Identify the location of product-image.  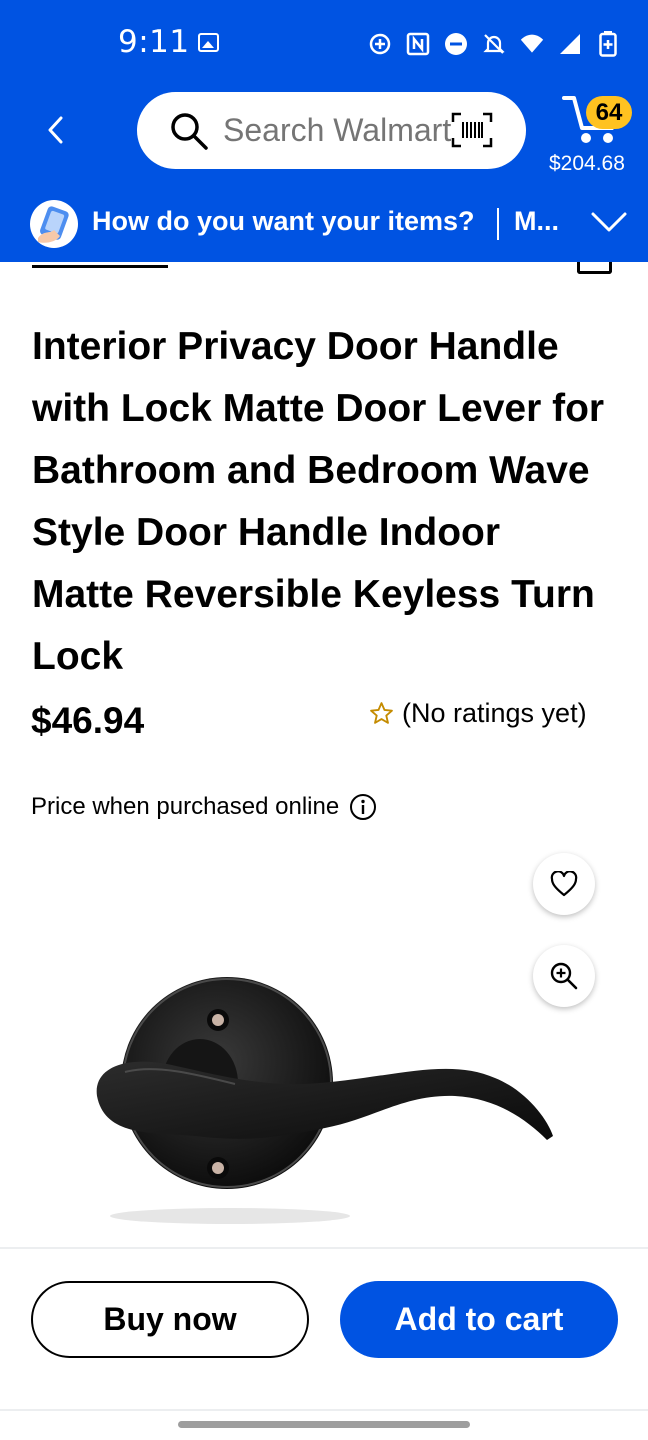
(325, 1099).